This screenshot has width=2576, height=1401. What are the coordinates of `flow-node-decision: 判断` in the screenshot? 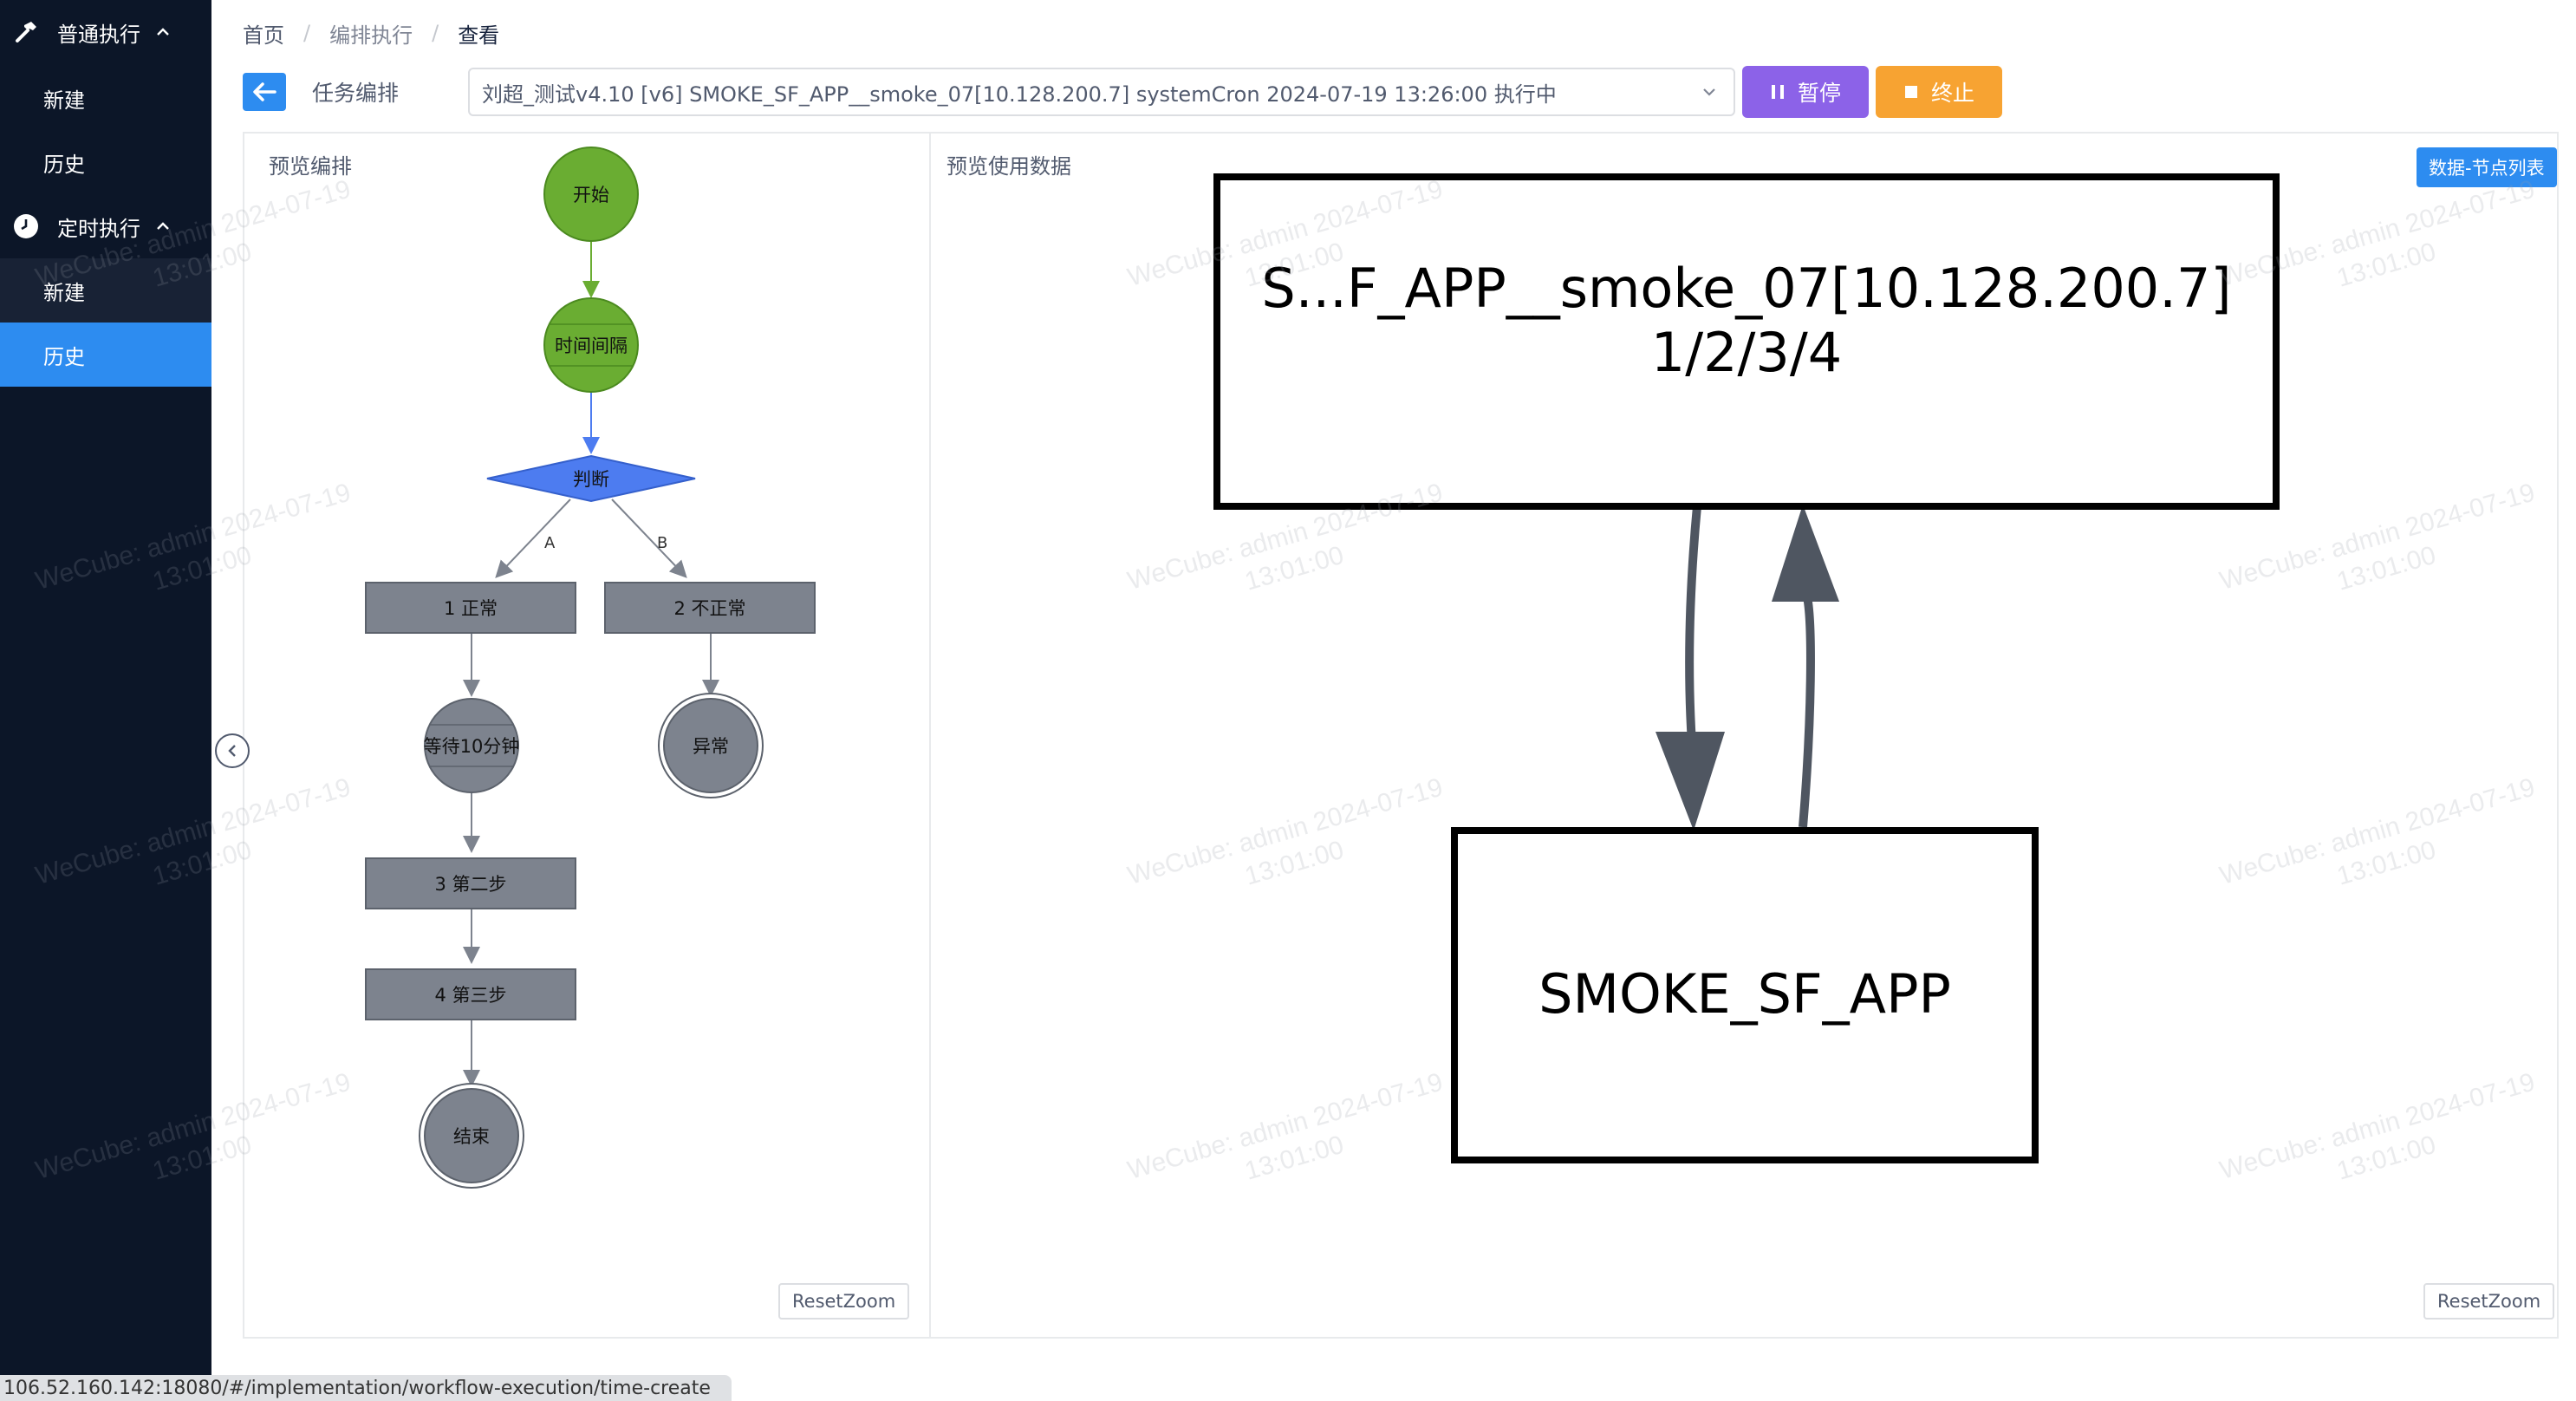 It's located at (591, 478).